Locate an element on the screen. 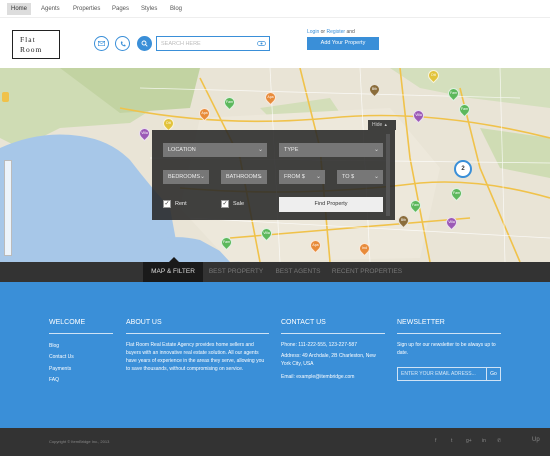 Image resolution: width=550 pixels, height=456 pixels. filter-scrollbar is located at coordinates (388, 175).